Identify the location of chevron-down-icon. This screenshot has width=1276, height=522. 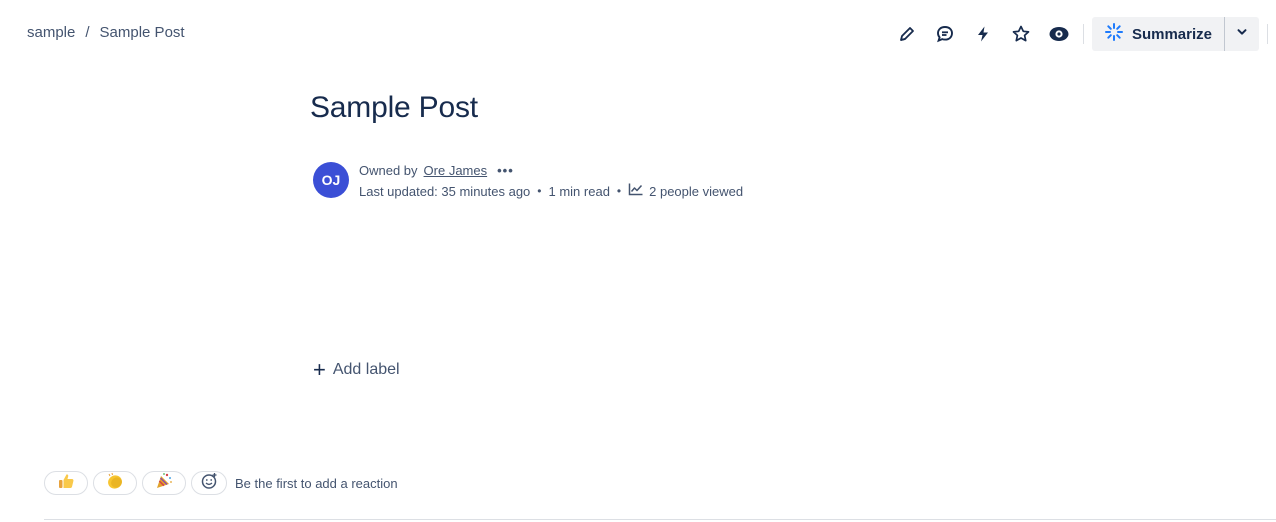
(1242, 34).